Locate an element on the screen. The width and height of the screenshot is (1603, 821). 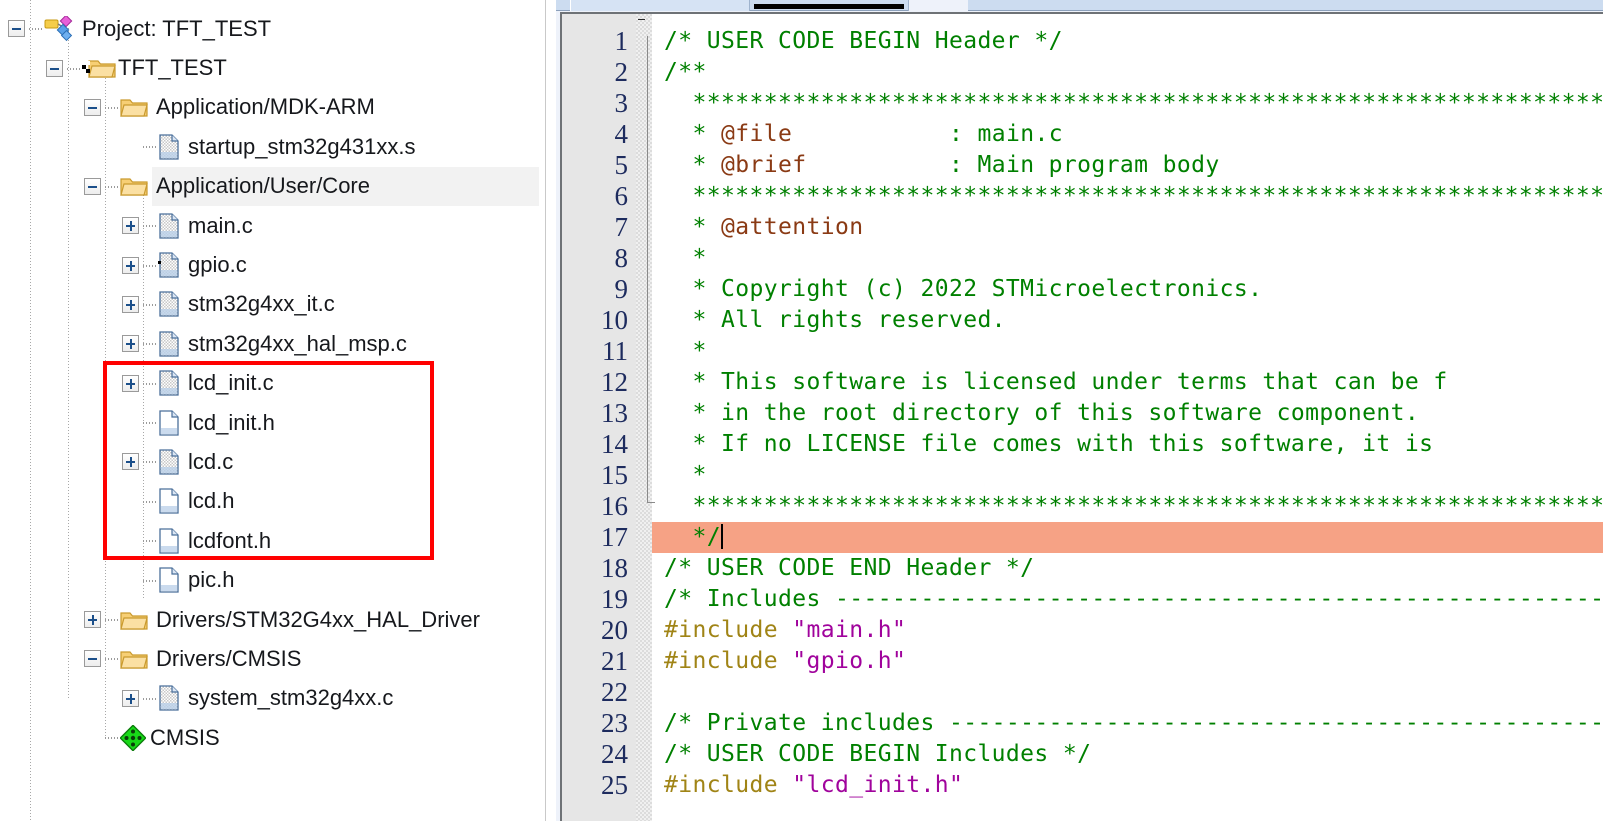
cmsis-diamond-icon is located at coordinates (133, 738).